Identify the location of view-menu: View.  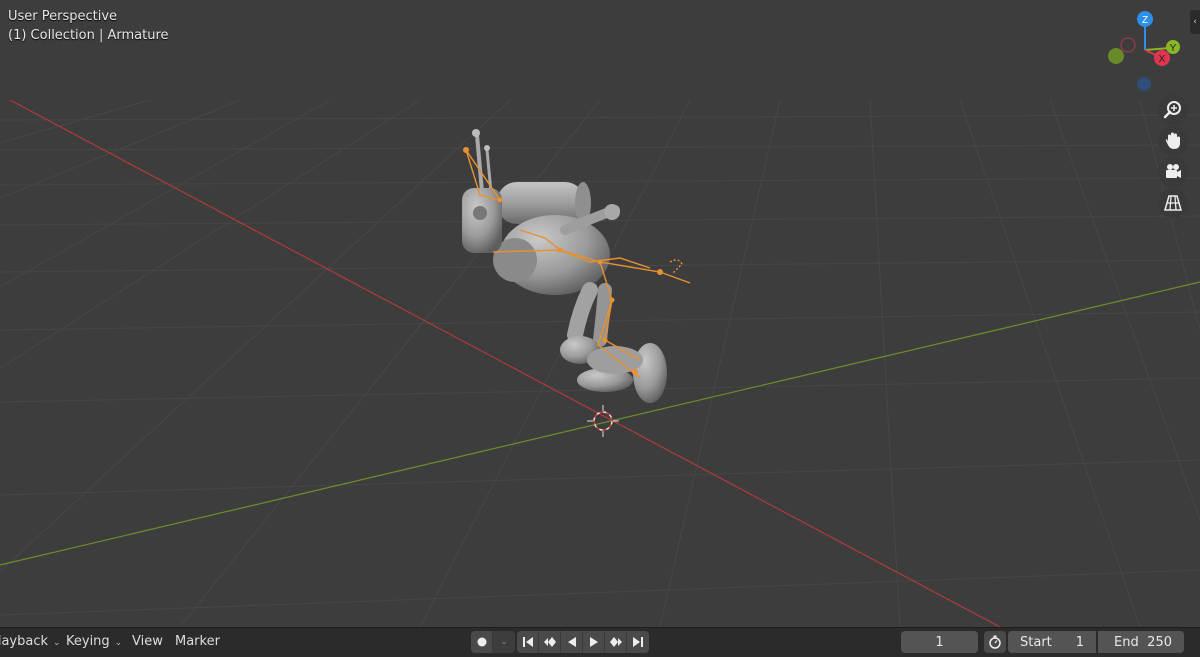
(147, 641).